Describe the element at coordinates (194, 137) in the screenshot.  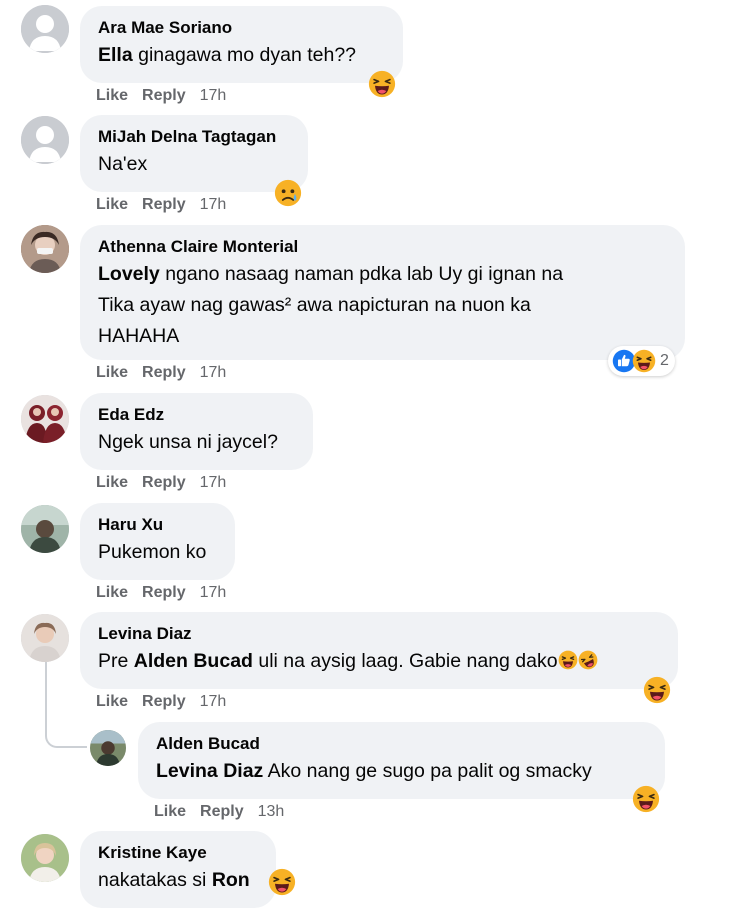
I see `comment-author: MiJah Delna Tagtagan` at that location.